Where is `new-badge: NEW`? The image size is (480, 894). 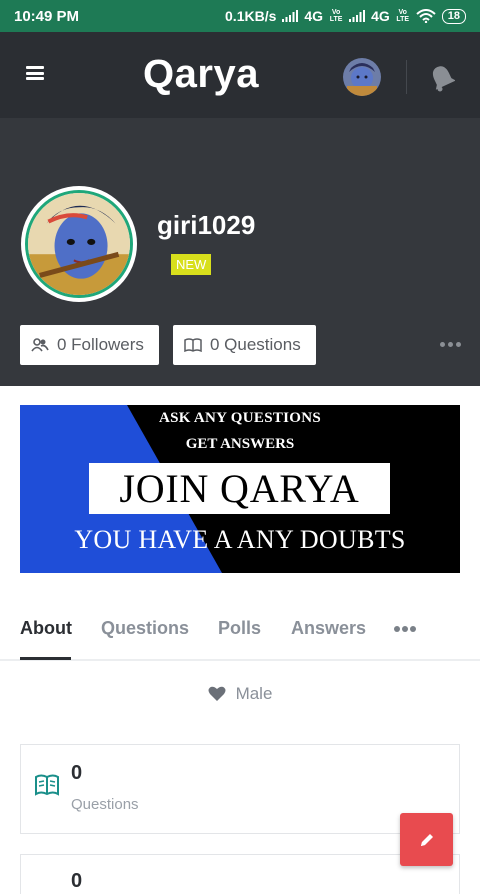 new-badge: NEW is located at coordinates (191, 264).